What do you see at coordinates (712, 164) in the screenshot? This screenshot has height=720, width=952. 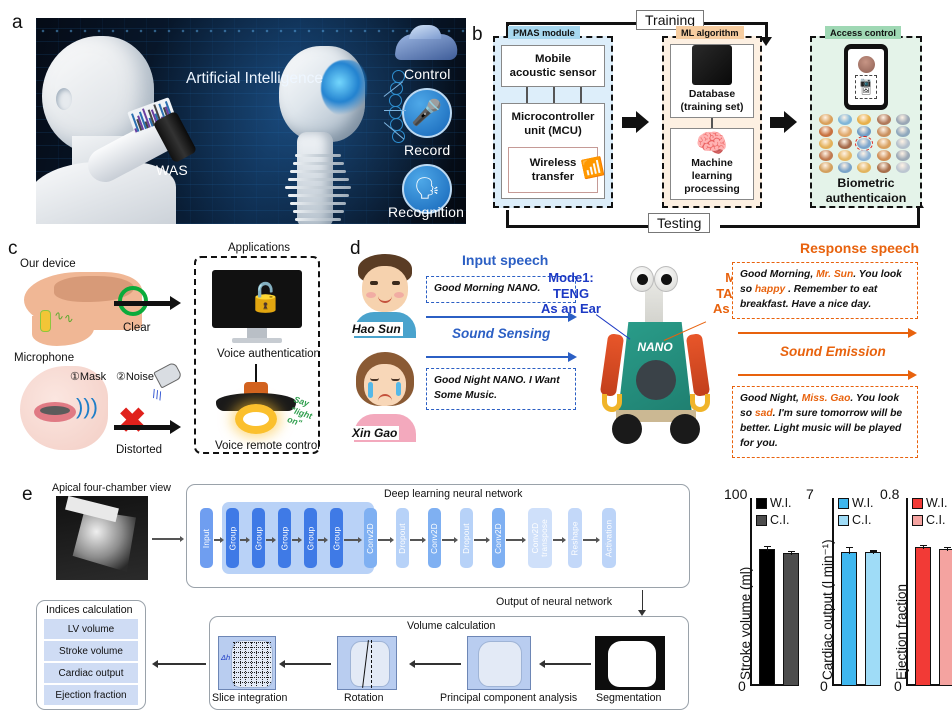 I see `ml-processing-block: 🧠 Machine learning processing` at bounding box center [712, 164].